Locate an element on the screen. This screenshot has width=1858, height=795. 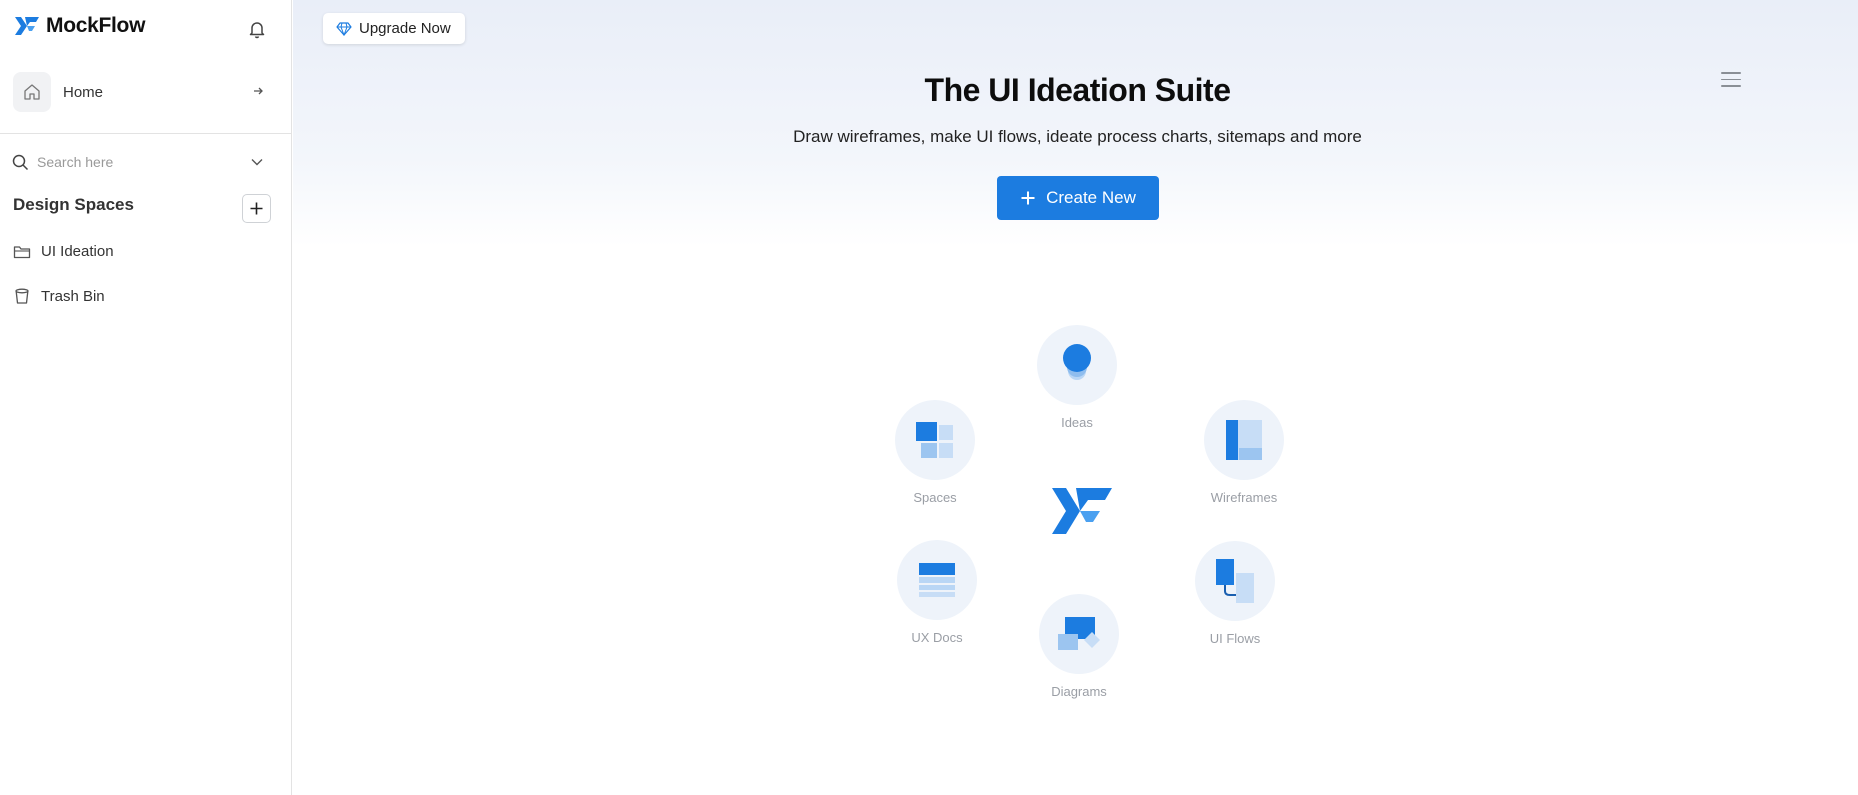
home-icon is located at coordinates (32, 92).